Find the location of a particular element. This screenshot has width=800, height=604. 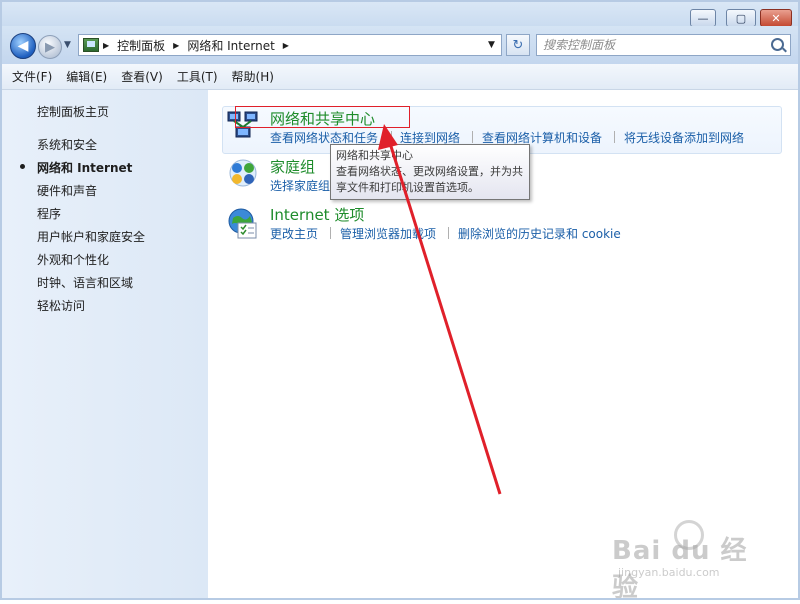

watermark: Bai du 经验 jingyan.baidu.com is located at coordinates (692, 561).